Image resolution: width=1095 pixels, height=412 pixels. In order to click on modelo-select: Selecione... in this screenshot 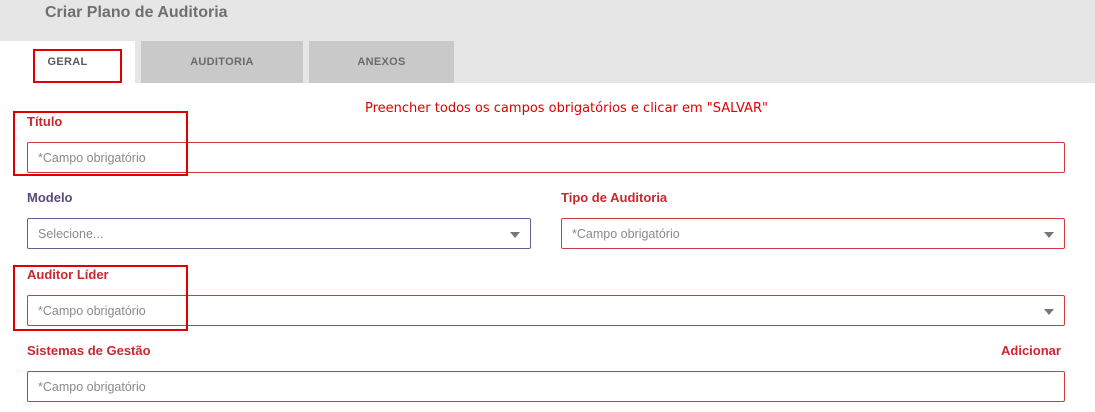, I will do `click(279, 233)`.